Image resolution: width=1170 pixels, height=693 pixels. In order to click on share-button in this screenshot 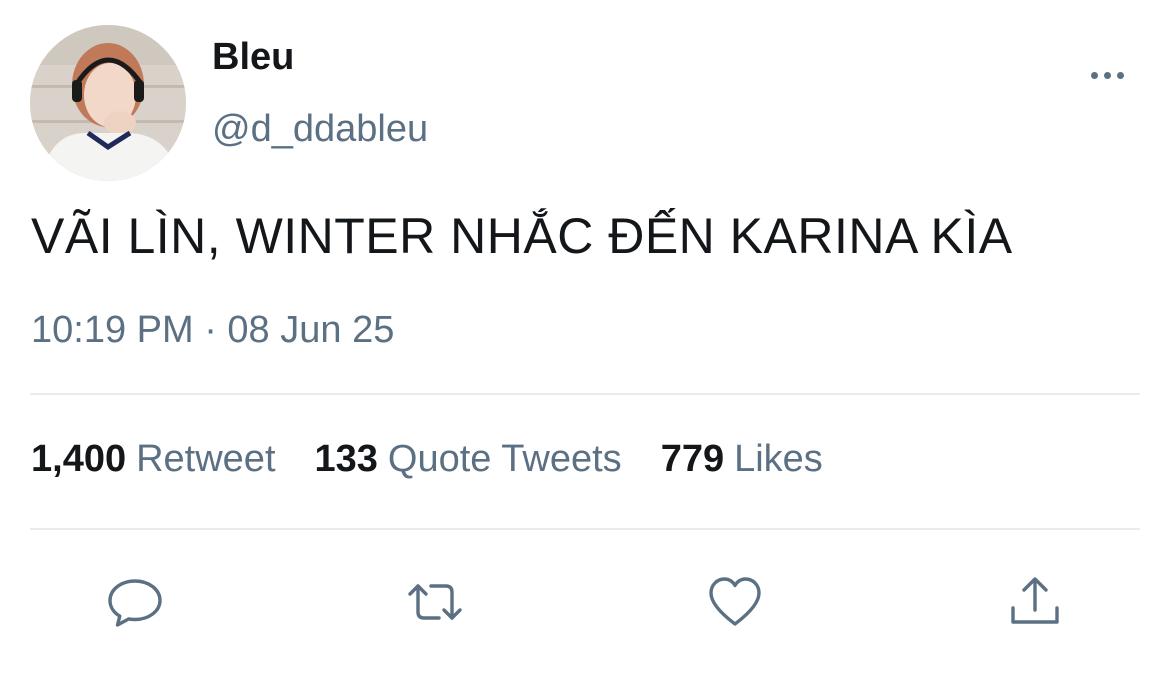, I will do `click(1035, 602)`.